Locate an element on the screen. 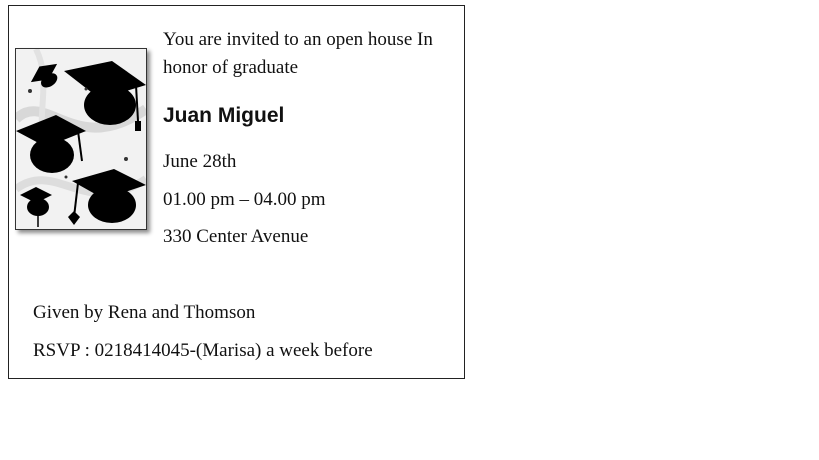 The image size is (819, 460). rsvp-text: RSVP : 0218414045-(Marisa) a week before is located at coordinates (203, 350).